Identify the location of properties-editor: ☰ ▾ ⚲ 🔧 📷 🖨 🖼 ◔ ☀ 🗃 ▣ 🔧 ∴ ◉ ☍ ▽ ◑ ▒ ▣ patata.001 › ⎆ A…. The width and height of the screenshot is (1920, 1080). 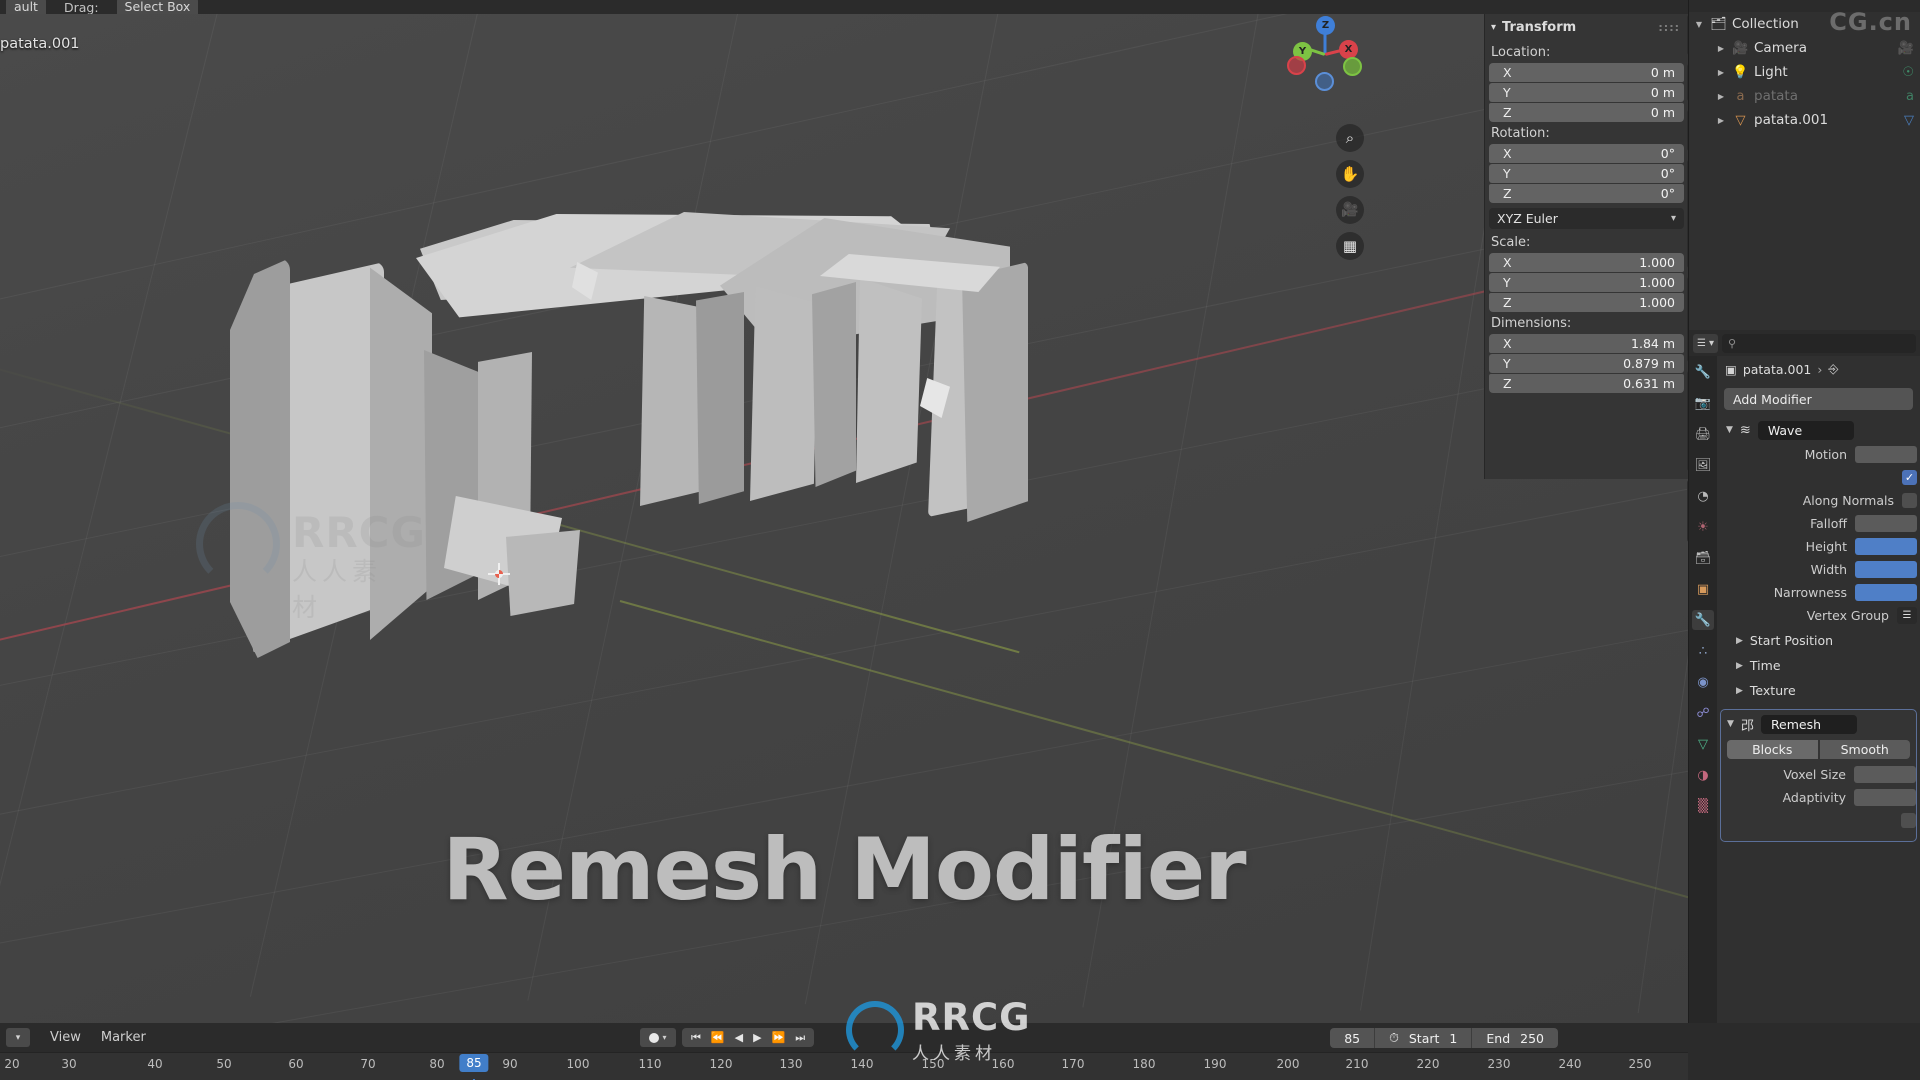
(1804, 676).